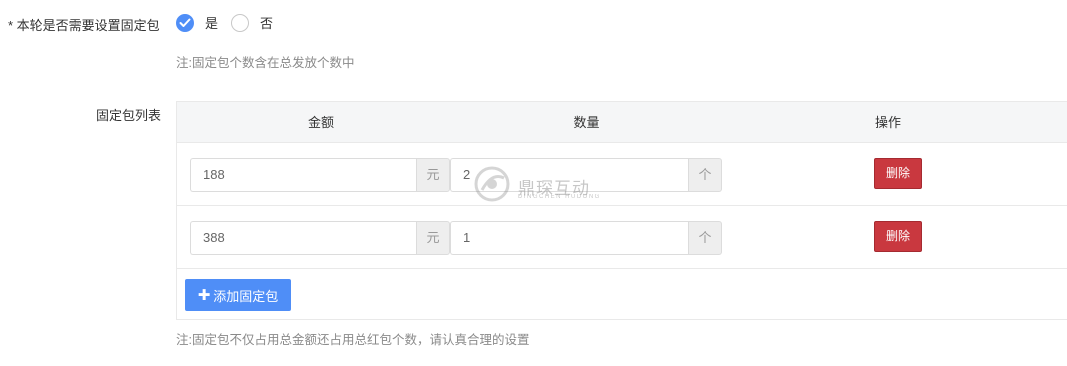 The width and height of the screenshot is (1067, 366). What do you see at coordinates (246, 296) in the screenshot?
I see `add-fixed-package-label: 添加固定包` at bounding box center [246, 296].